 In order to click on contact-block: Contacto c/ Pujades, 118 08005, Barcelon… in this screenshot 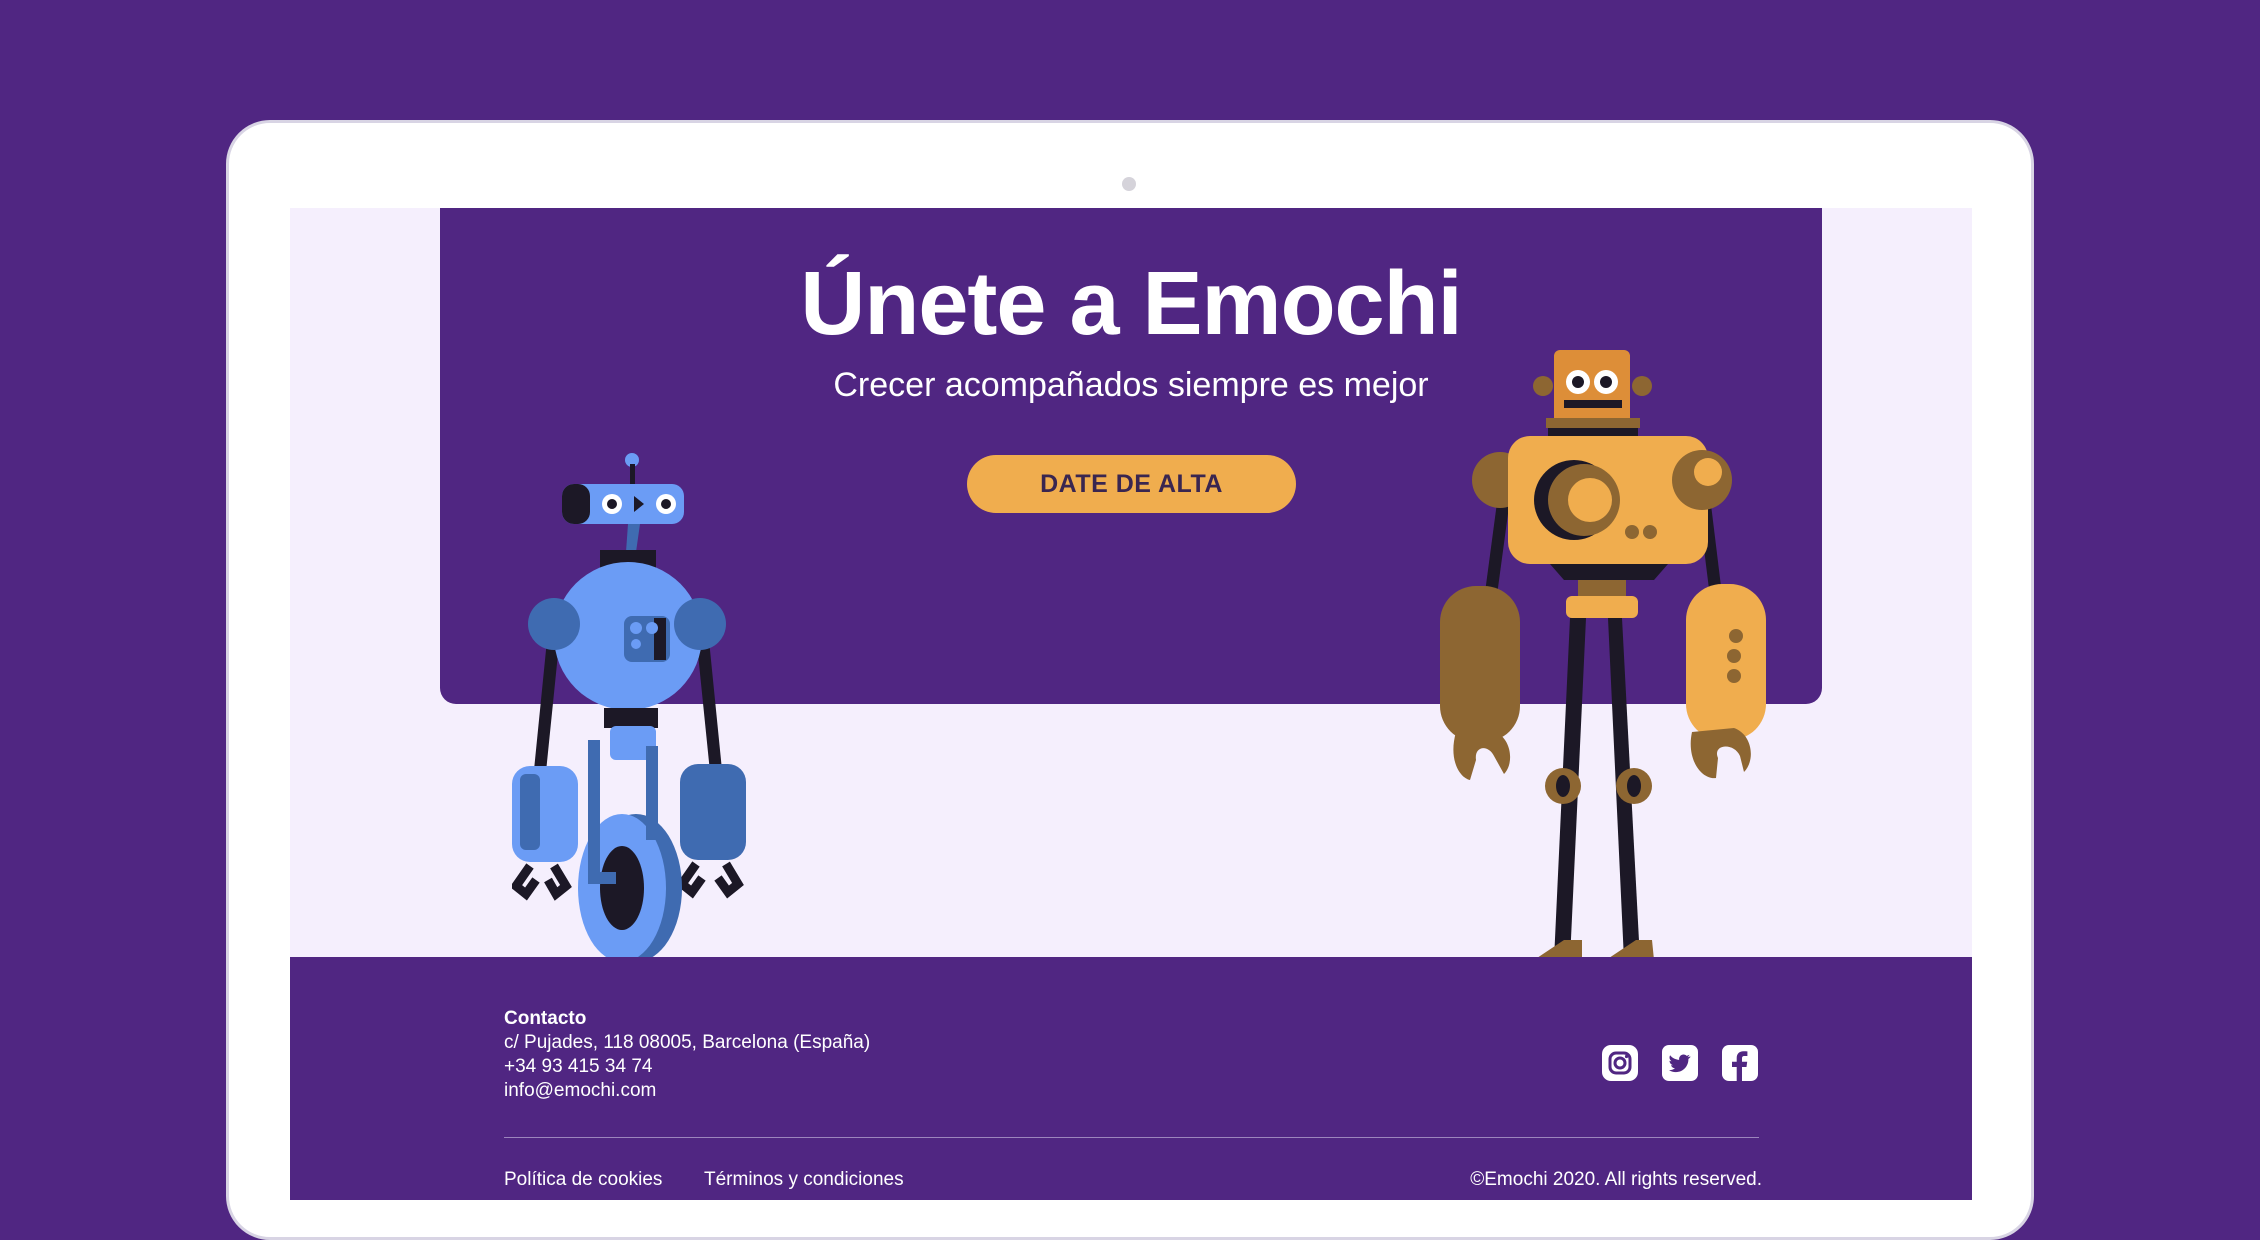, I will do `click(687, 1055)`.